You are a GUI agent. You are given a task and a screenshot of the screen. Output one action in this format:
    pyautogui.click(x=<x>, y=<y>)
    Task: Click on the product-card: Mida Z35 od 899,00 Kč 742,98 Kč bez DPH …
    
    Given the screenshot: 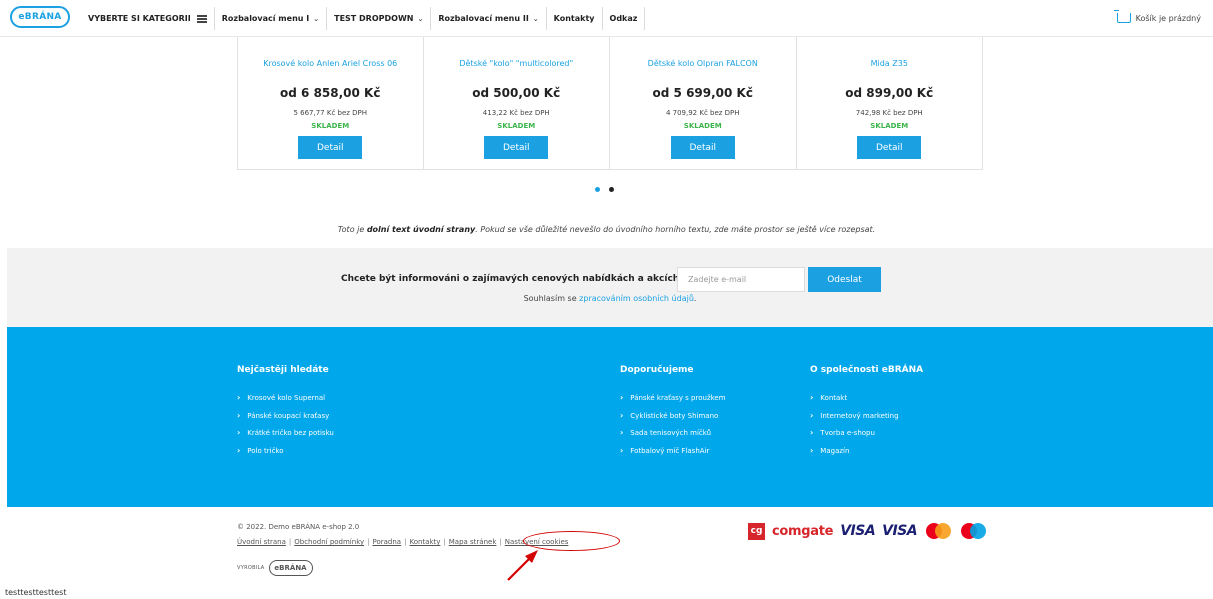 What is the action you would take?
    pyautogui.click(x=889, y=103)
    